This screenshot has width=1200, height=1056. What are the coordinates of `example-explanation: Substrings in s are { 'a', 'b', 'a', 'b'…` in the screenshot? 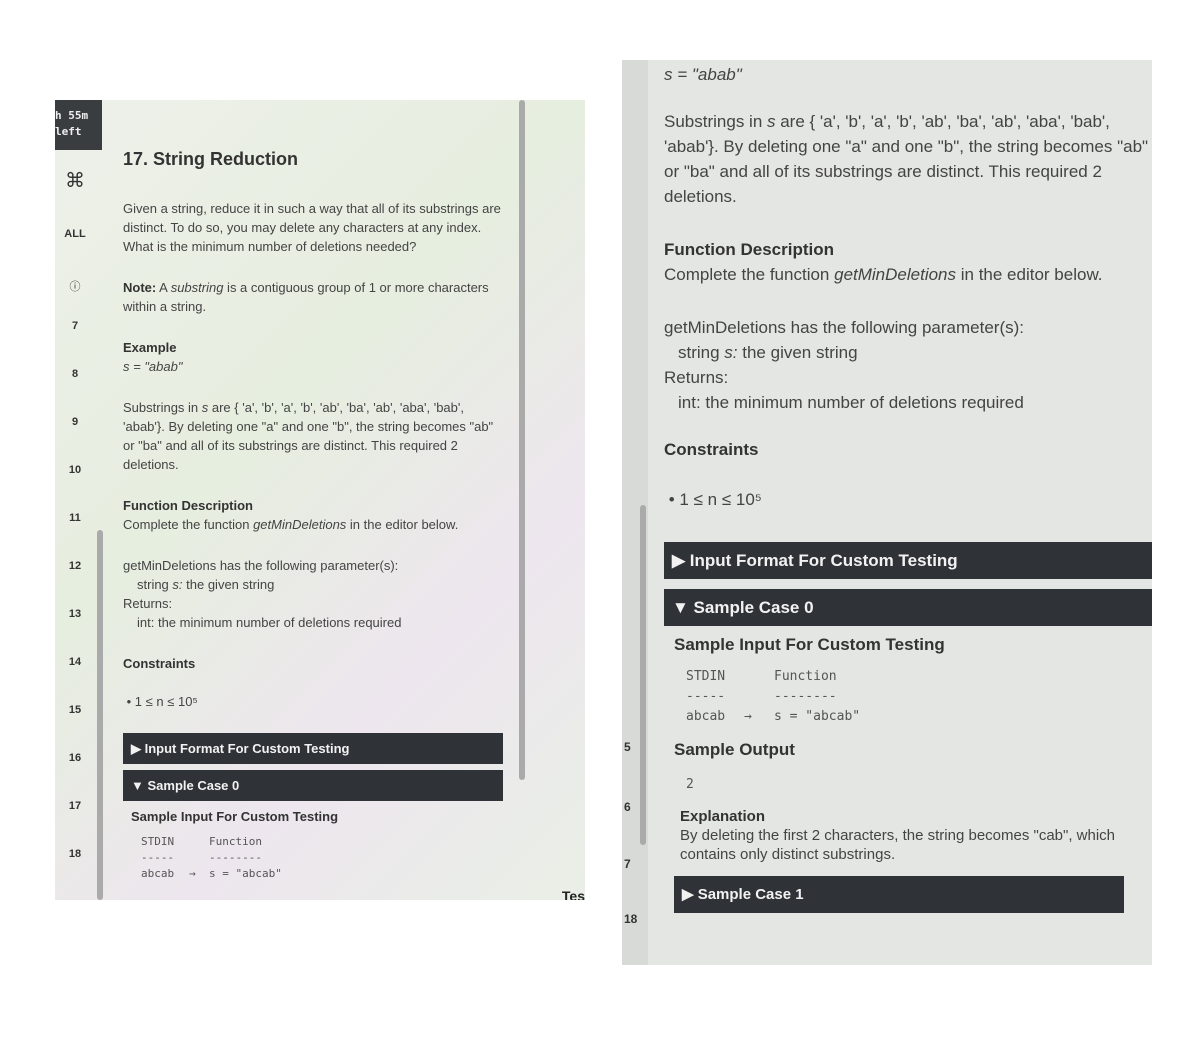 It's located at (308, 436).